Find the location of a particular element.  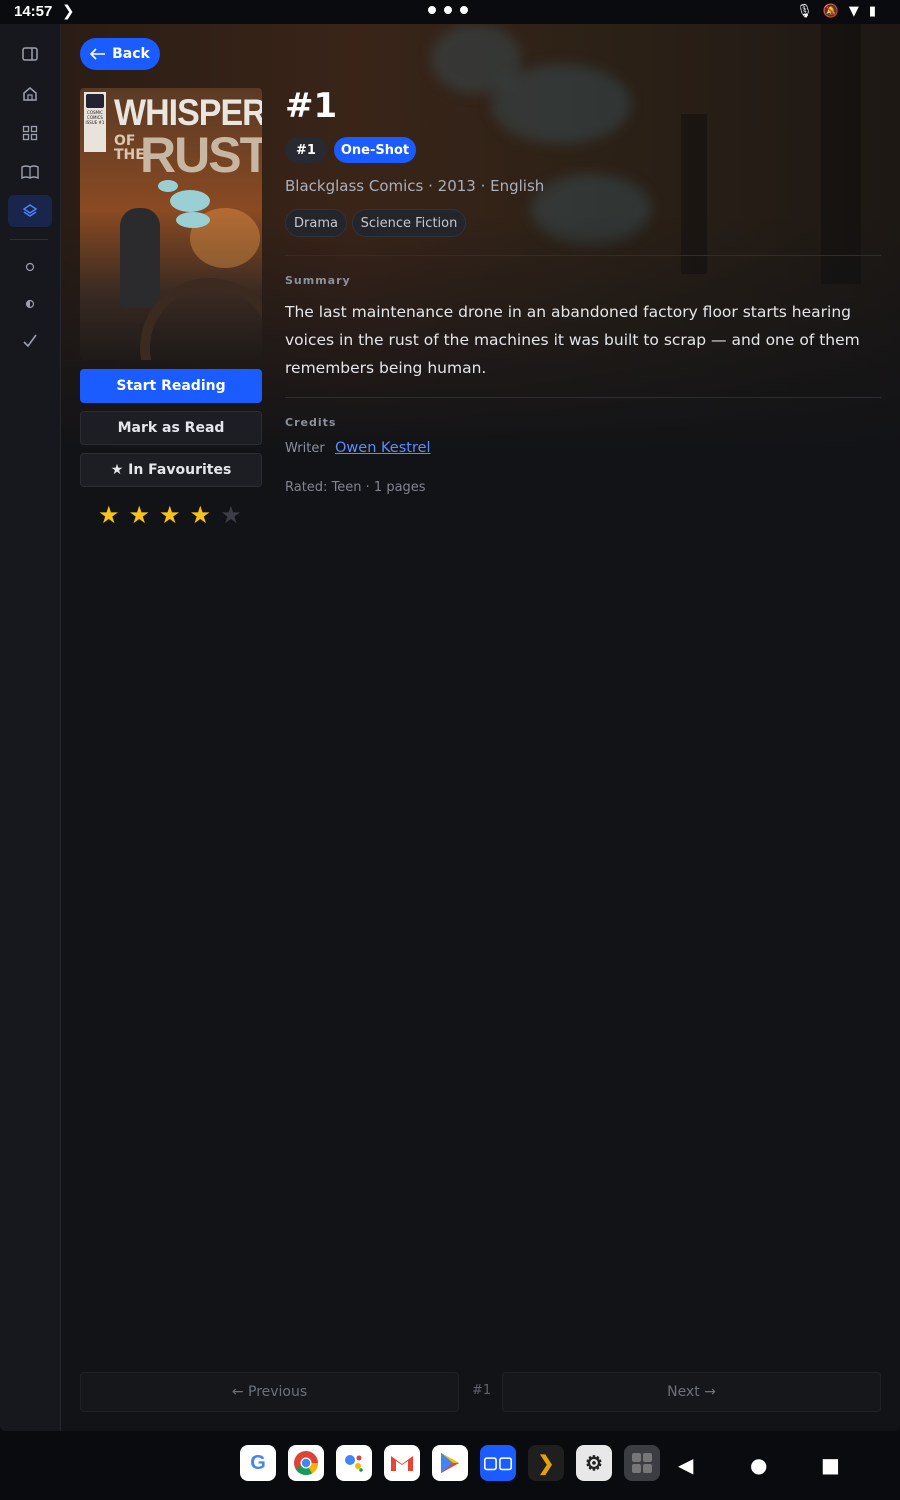

grid-icon is located at coordinates (30, 133).